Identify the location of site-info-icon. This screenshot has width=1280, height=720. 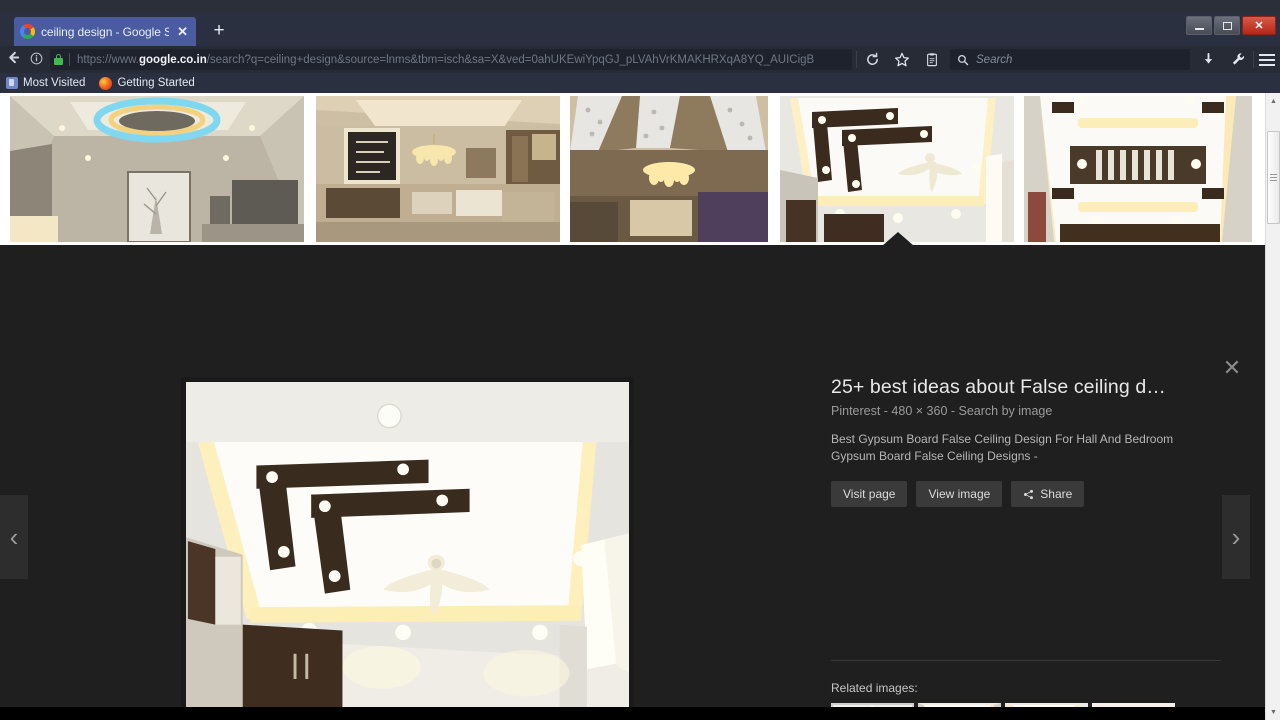
(36, 60).